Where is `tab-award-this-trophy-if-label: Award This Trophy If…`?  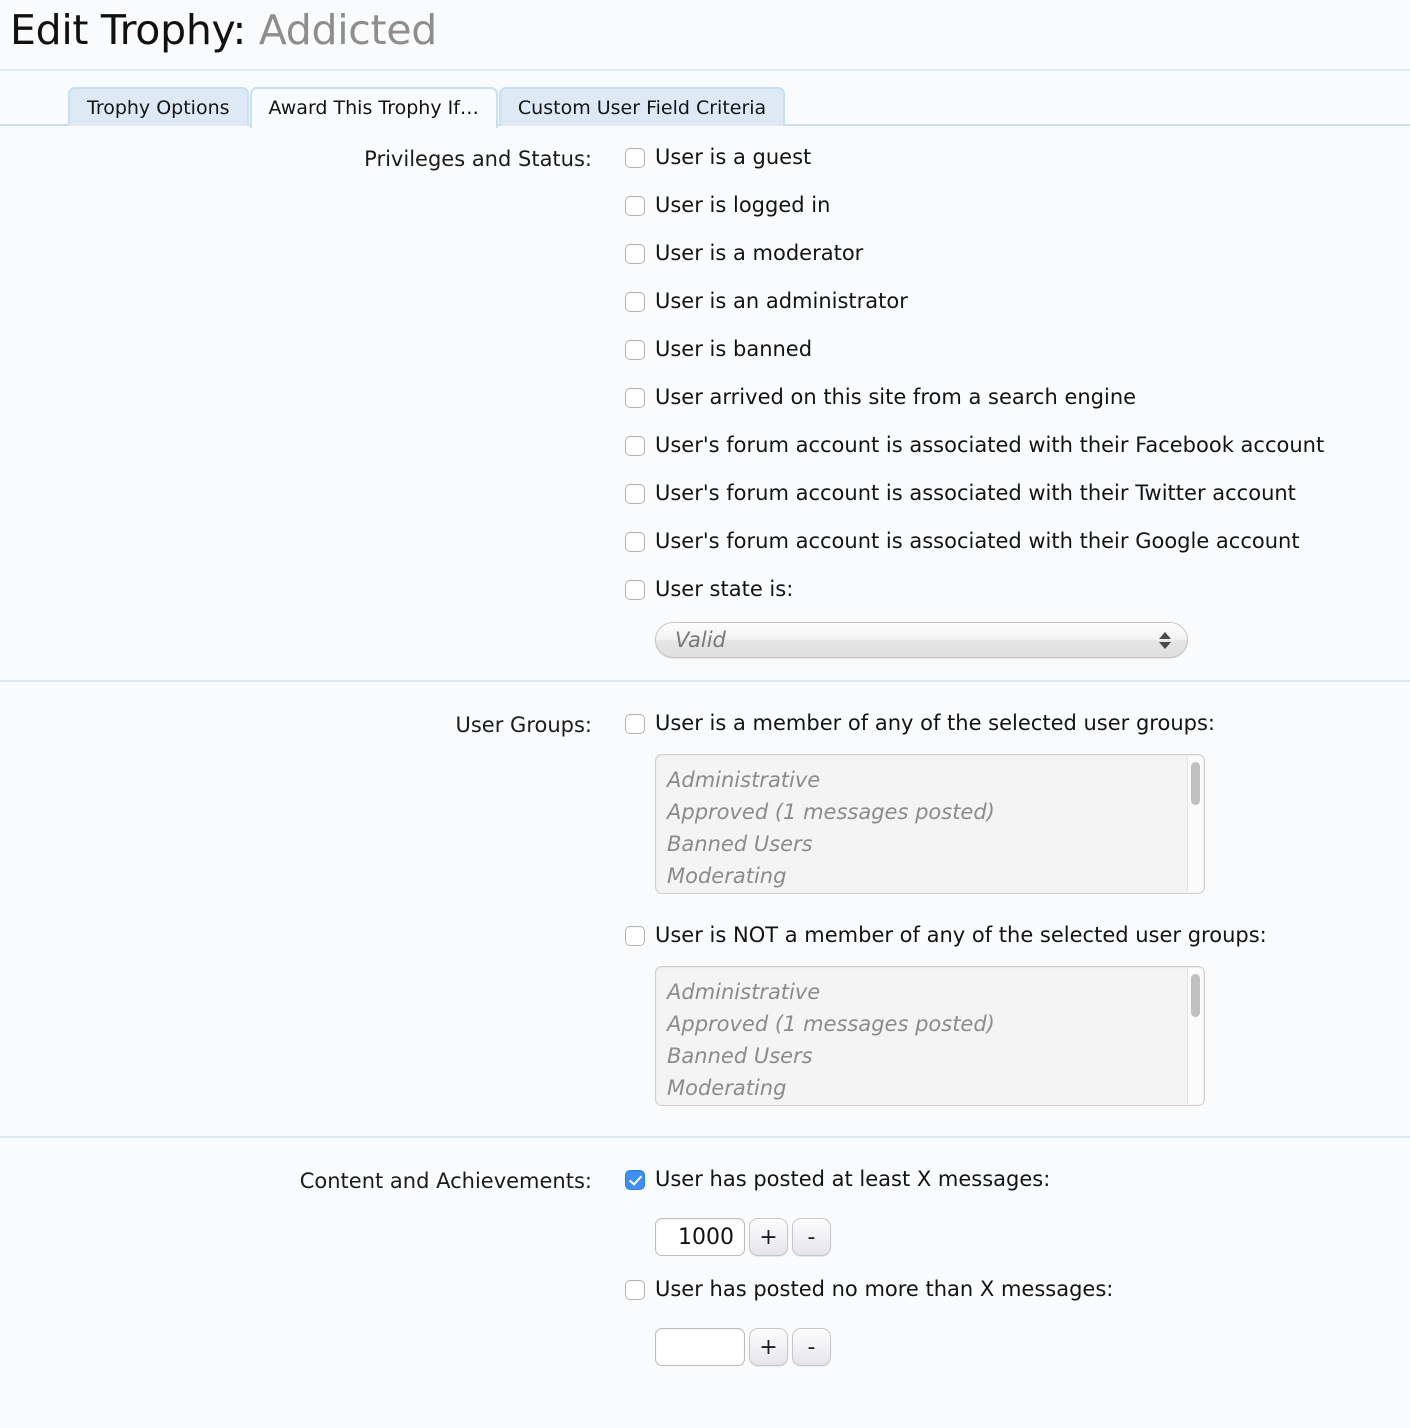 tab-award-this-trophy-if-label: Award This Trophy If… is located at coordinates (373, 108).